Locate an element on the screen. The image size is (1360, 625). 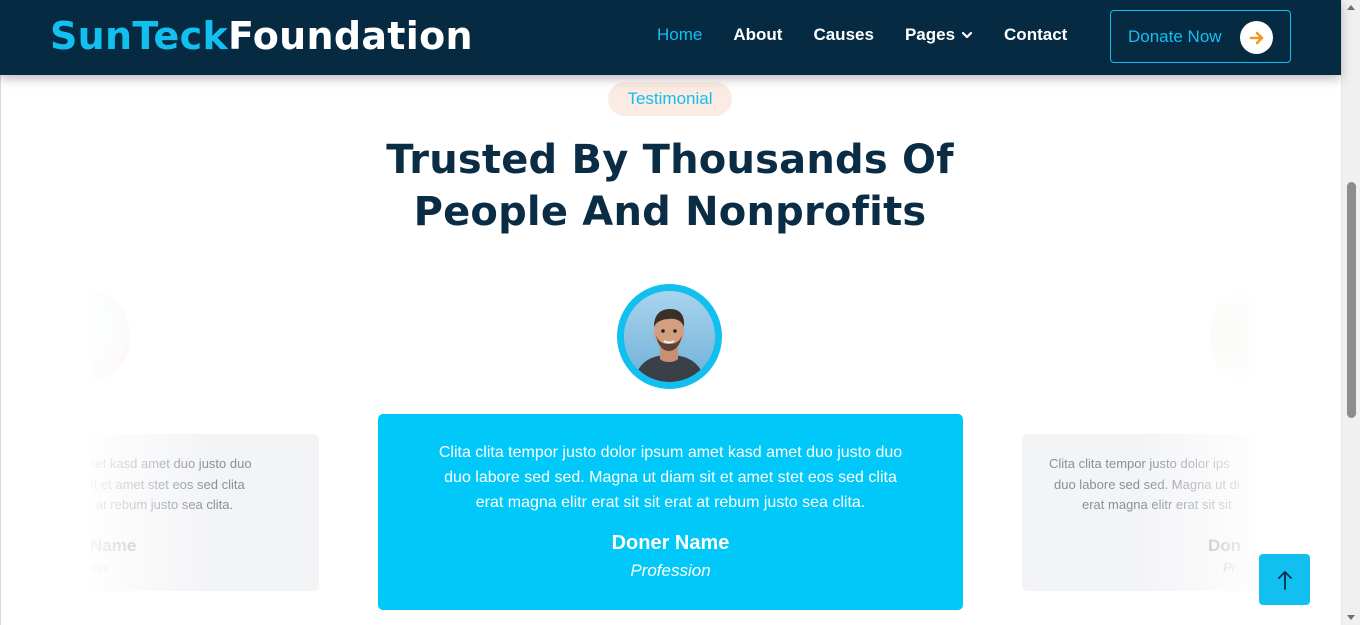
nav-pages: Pages is located at coordinates (939, 35).